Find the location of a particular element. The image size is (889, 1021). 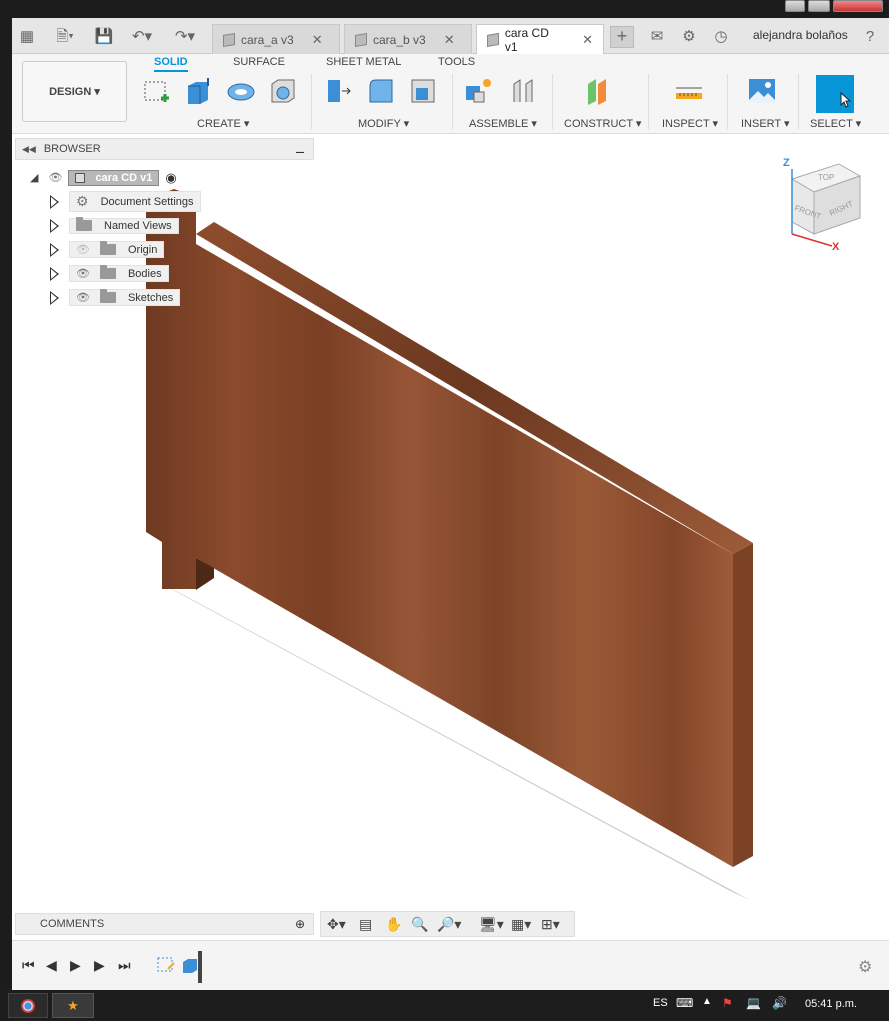

timeline-marker is located at coordinates (200, 967).